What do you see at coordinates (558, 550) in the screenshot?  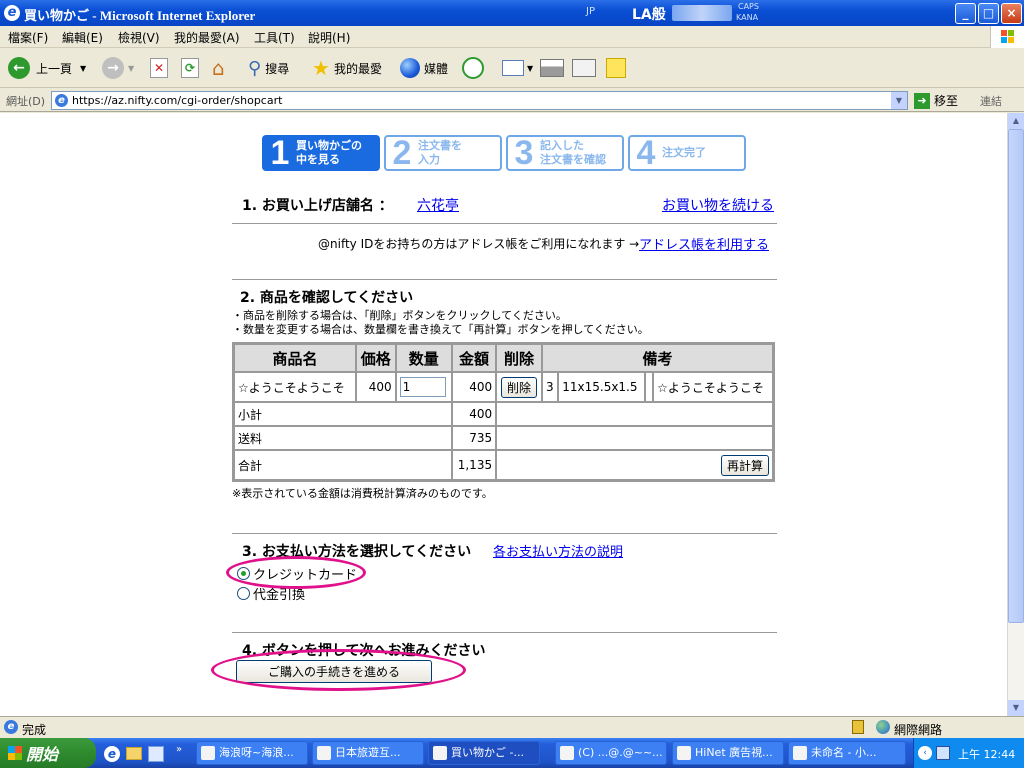 I see `payment-help-link: 各お支払い方法の説明` at bounding box center [558, 550].